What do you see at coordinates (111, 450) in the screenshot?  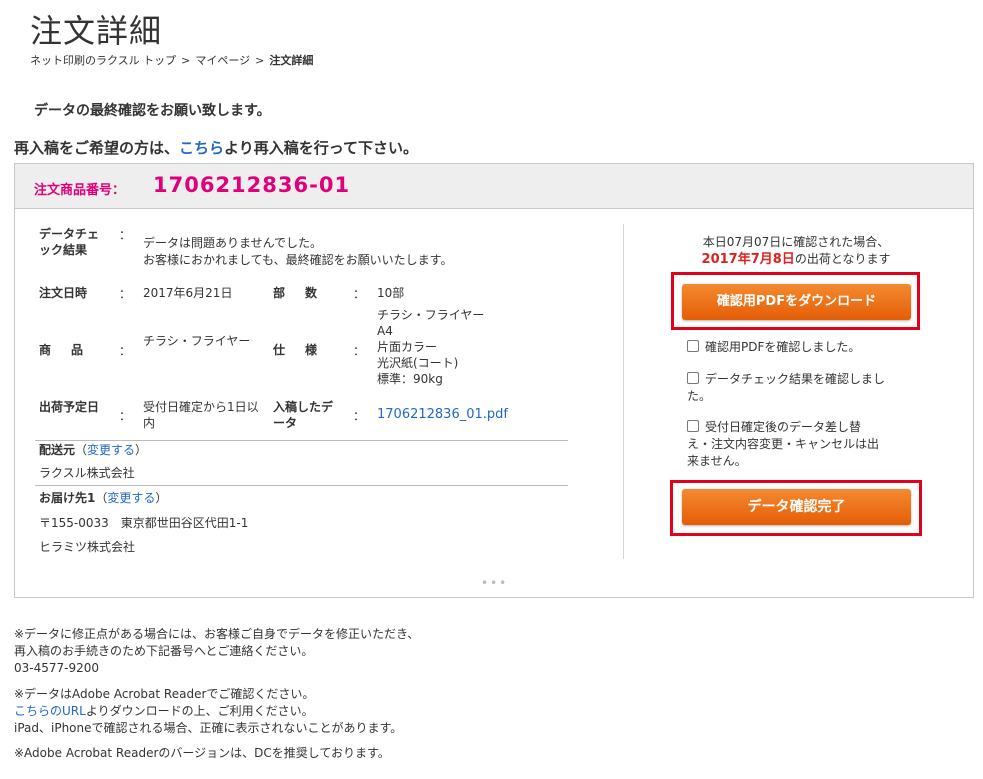 I see `sender-change-link: 変更する` at bounding box center [111, 450].